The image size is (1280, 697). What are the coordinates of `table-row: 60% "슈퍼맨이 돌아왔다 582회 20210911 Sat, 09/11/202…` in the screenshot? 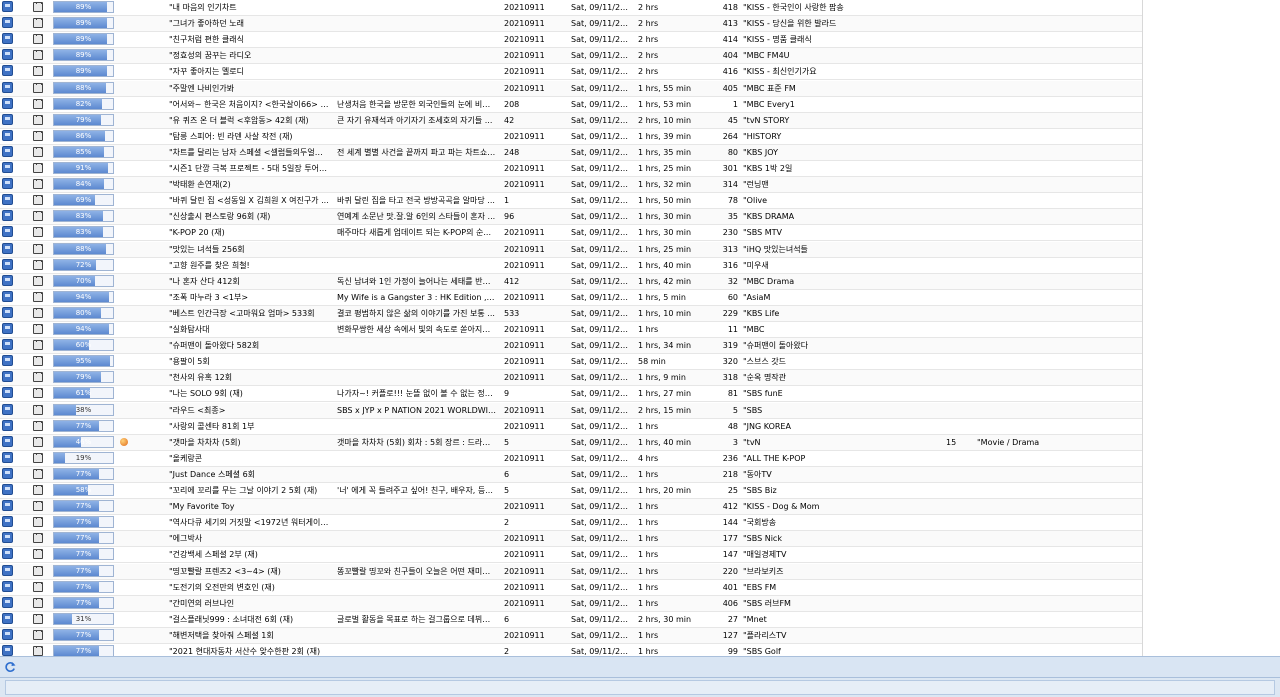 It's located at (571, 346).